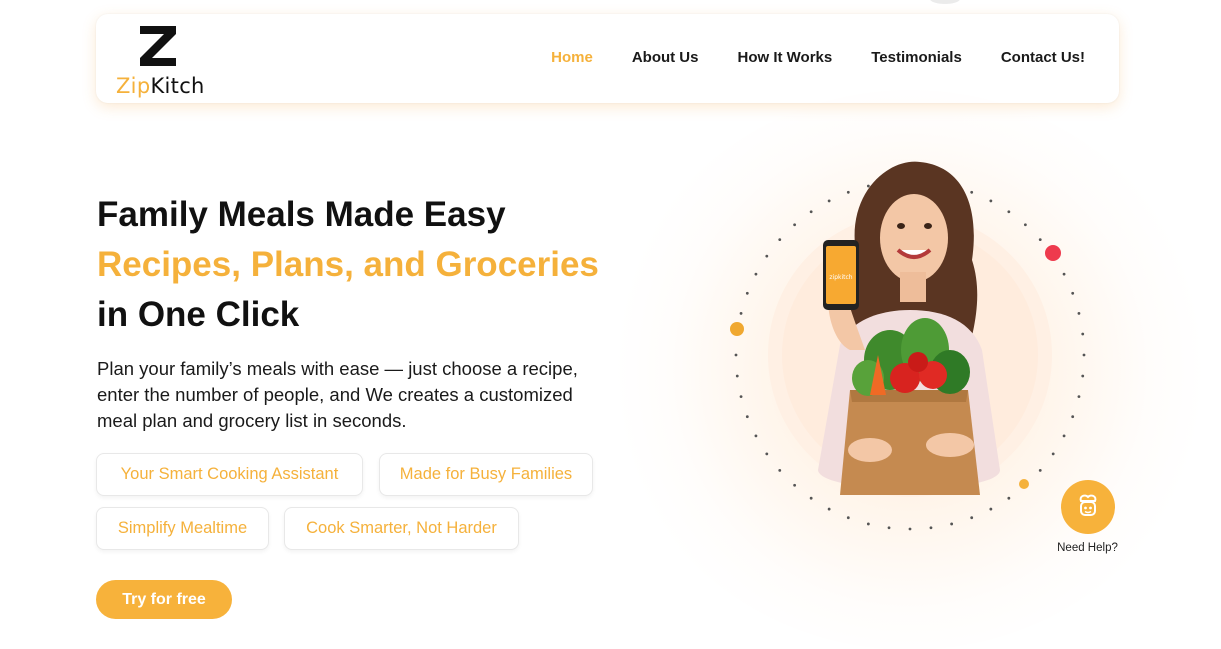 The width and height of the screenshot is (1221, 649). Describe the element at coordinates (198, 314) in the screenshot. I see `hero-title-line-3: in One Click` at that location.